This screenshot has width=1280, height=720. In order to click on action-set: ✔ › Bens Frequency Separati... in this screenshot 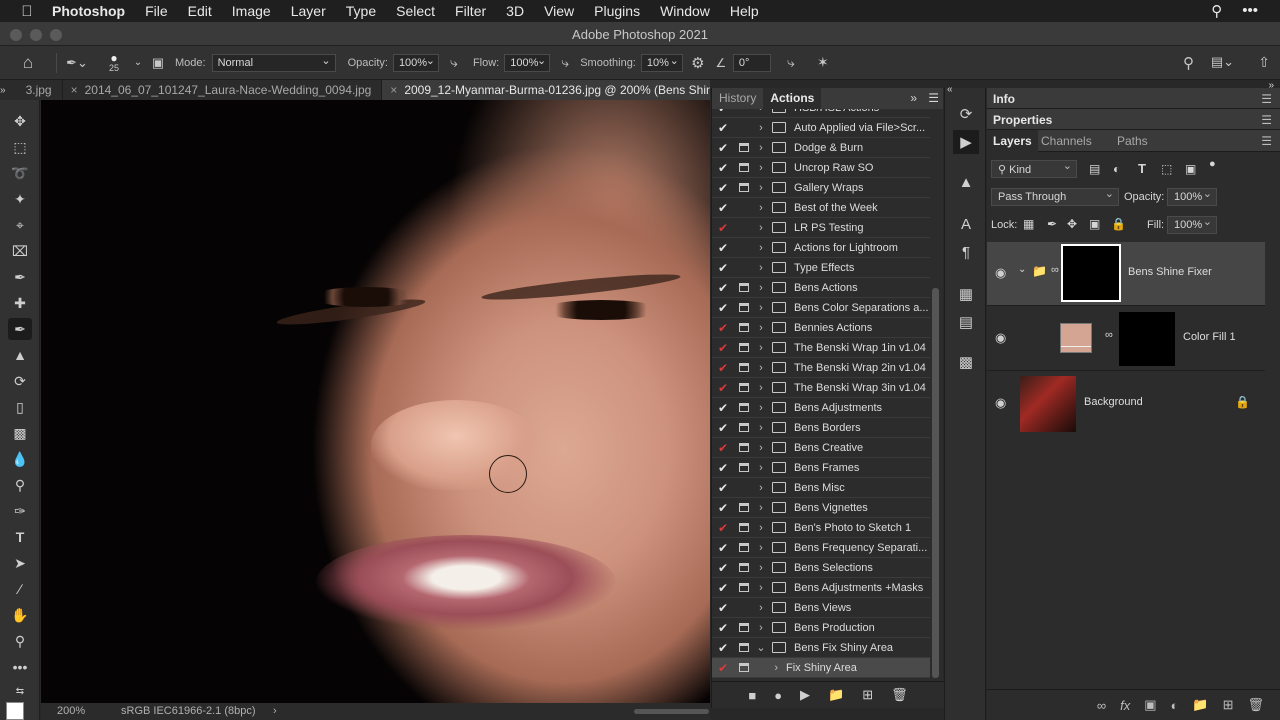, I will do `click(821, 548)`.